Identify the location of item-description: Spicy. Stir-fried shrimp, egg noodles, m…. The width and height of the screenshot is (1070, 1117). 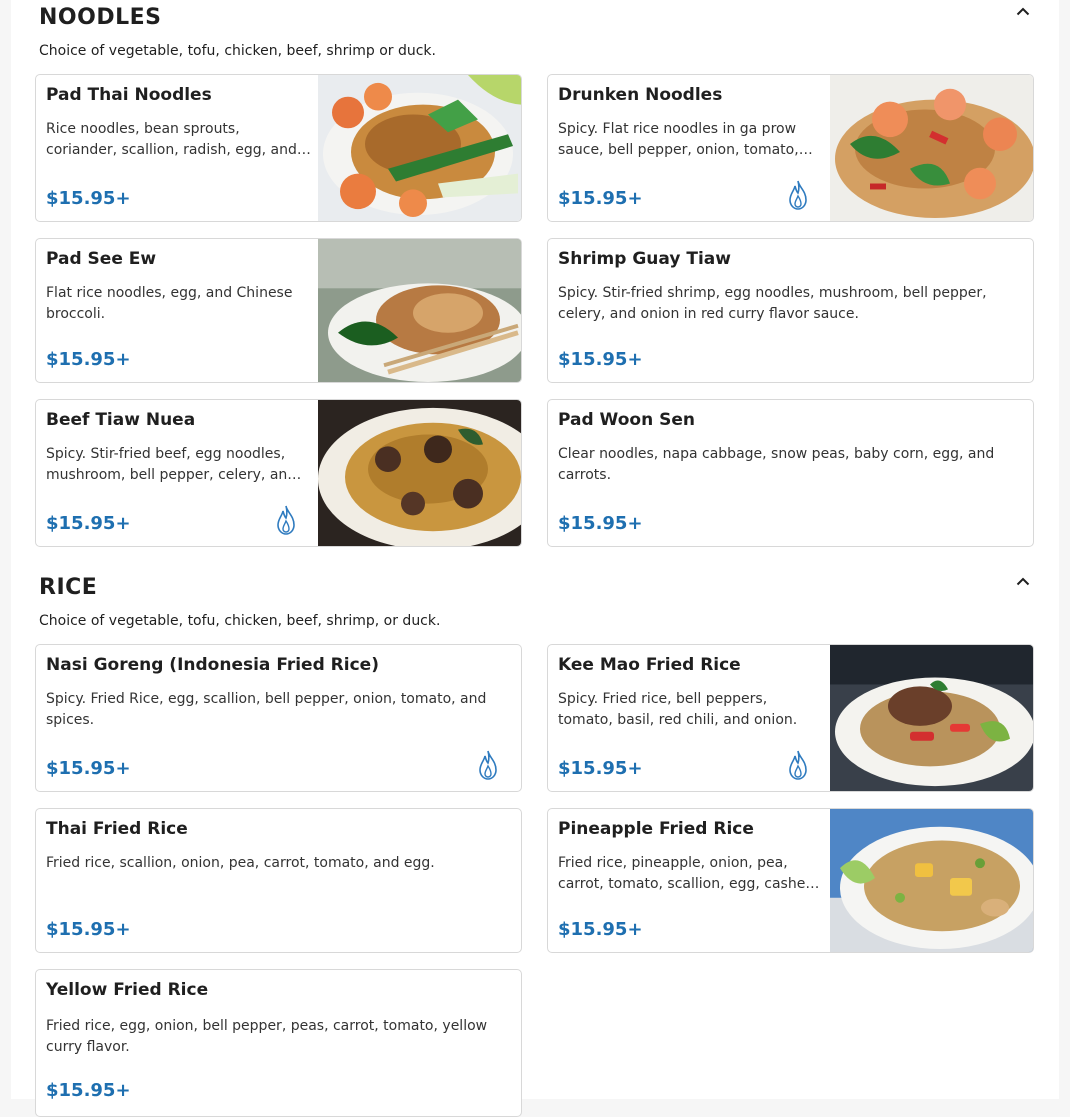
(772, 303).